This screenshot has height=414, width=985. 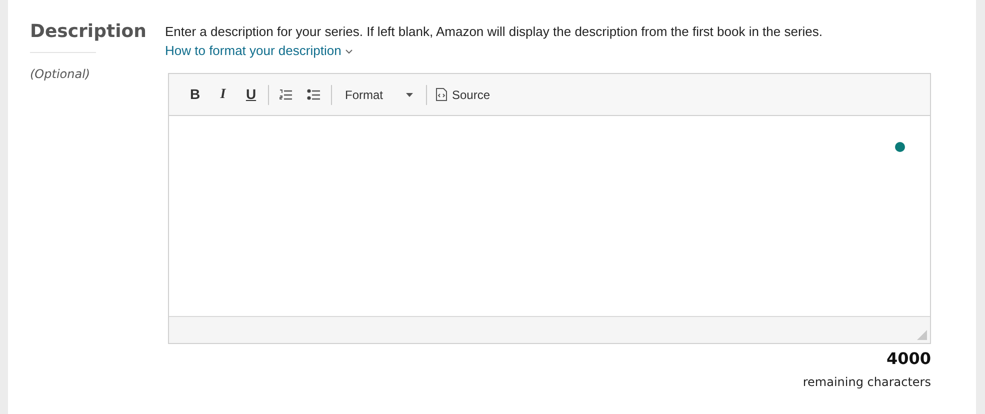 I want to click on format-dropdown: Format, so click(x=379, y=94).